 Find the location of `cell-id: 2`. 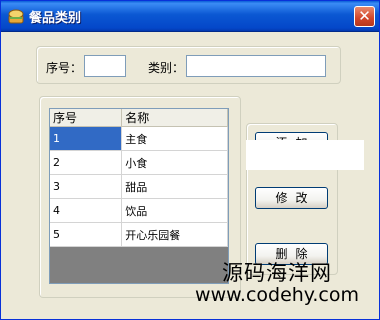

cell-id: 2 is located at coordinates (86, 162).